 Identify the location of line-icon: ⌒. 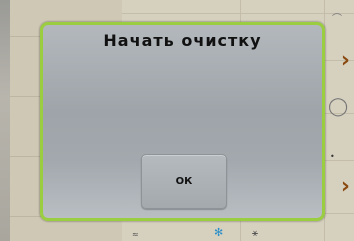
(337, 19).